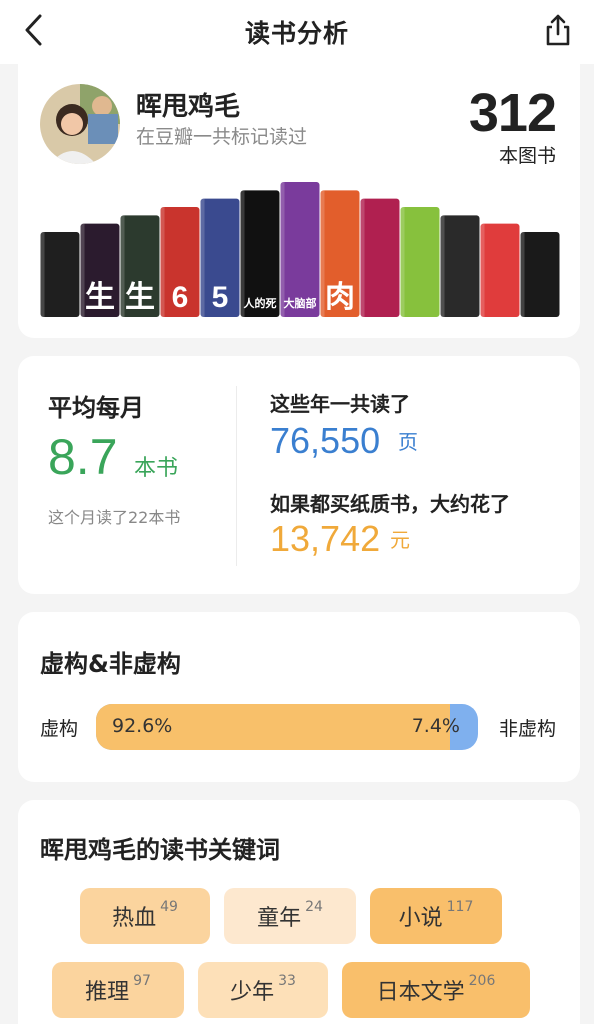  What do you see at coordinates (420, 918) in the screenshot?
I see `keyword-label: 小说` at bounding box center [420, 918].